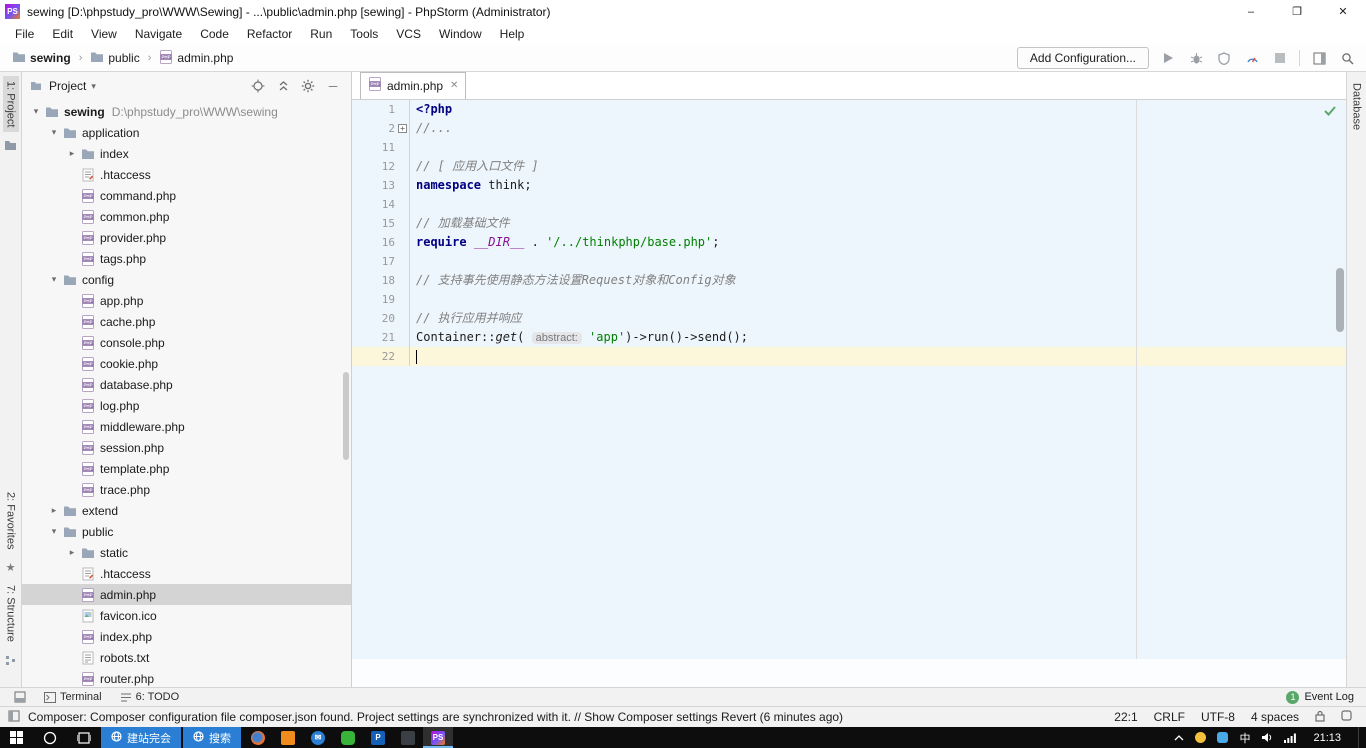 The height and width of the screenshot is (748, 1366). What do you see at coordinates (1319, 58) in the screenshot?
I see `toolwindow-layout-icon` at bounding box center [1319, 58].